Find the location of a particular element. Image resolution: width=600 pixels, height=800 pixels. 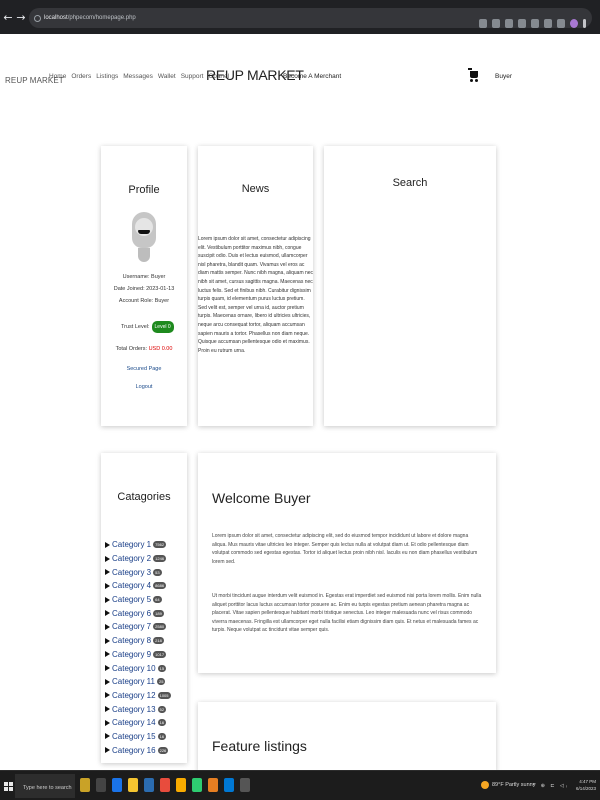

profile-avatar-icon is located at coordinates (574, 23).